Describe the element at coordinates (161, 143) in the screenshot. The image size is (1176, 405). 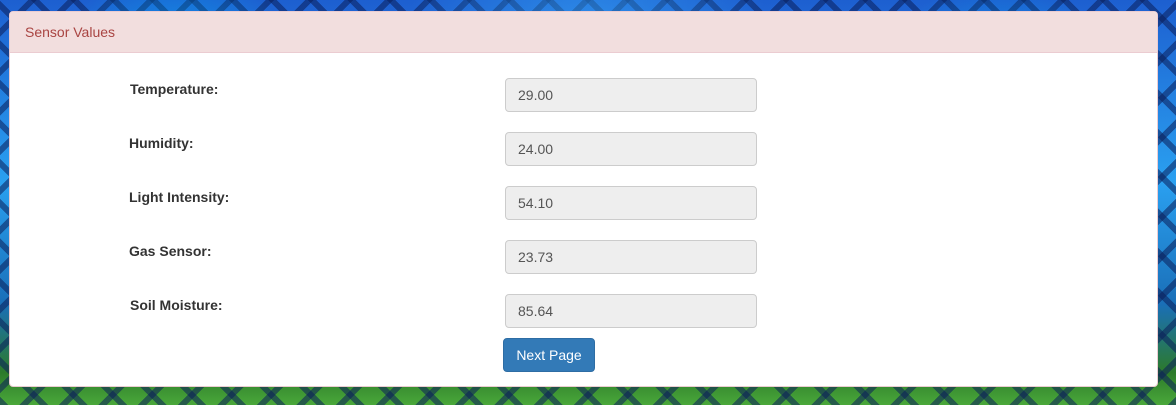
I see `humidity-label: Humidity:` at that location.